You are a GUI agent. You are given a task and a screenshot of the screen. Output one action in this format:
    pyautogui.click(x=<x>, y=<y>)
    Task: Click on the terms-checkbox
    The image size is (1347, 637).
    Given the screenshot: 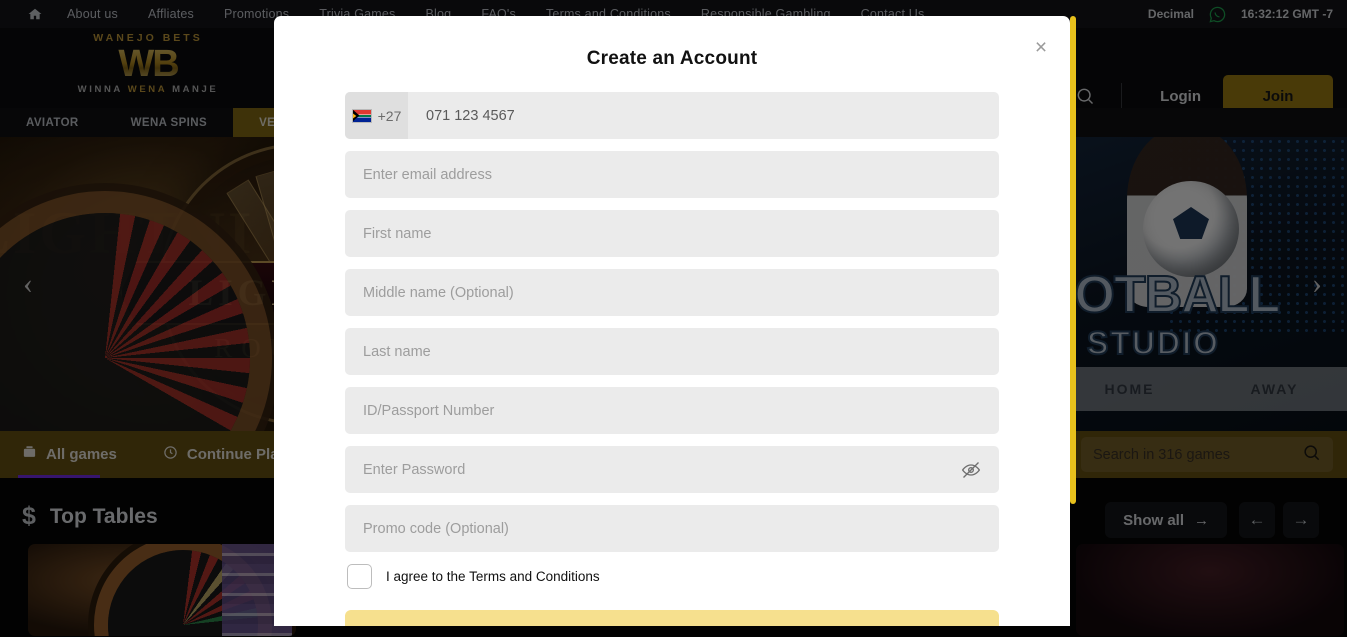 What is the action you would take?
    pyautogui.click(x=359, y=576)
    